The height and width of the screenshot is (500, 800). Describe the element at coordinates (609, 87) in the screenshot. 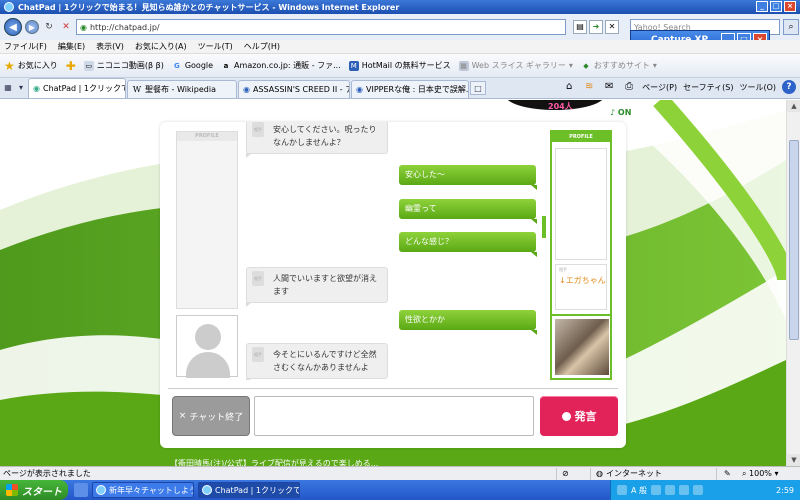

I see `mail-icon: ✉` at that location.